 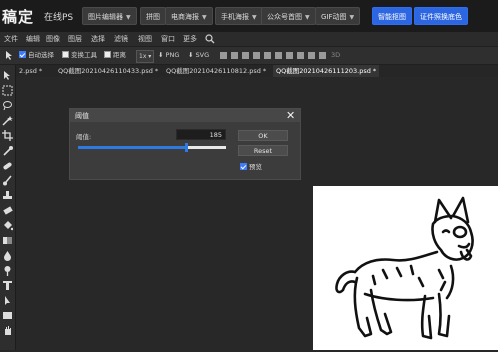 What do you see at coordinates (153, 16) in the screenshot?
I see `collage-button: 拼图` at bounding box center [153, 16].